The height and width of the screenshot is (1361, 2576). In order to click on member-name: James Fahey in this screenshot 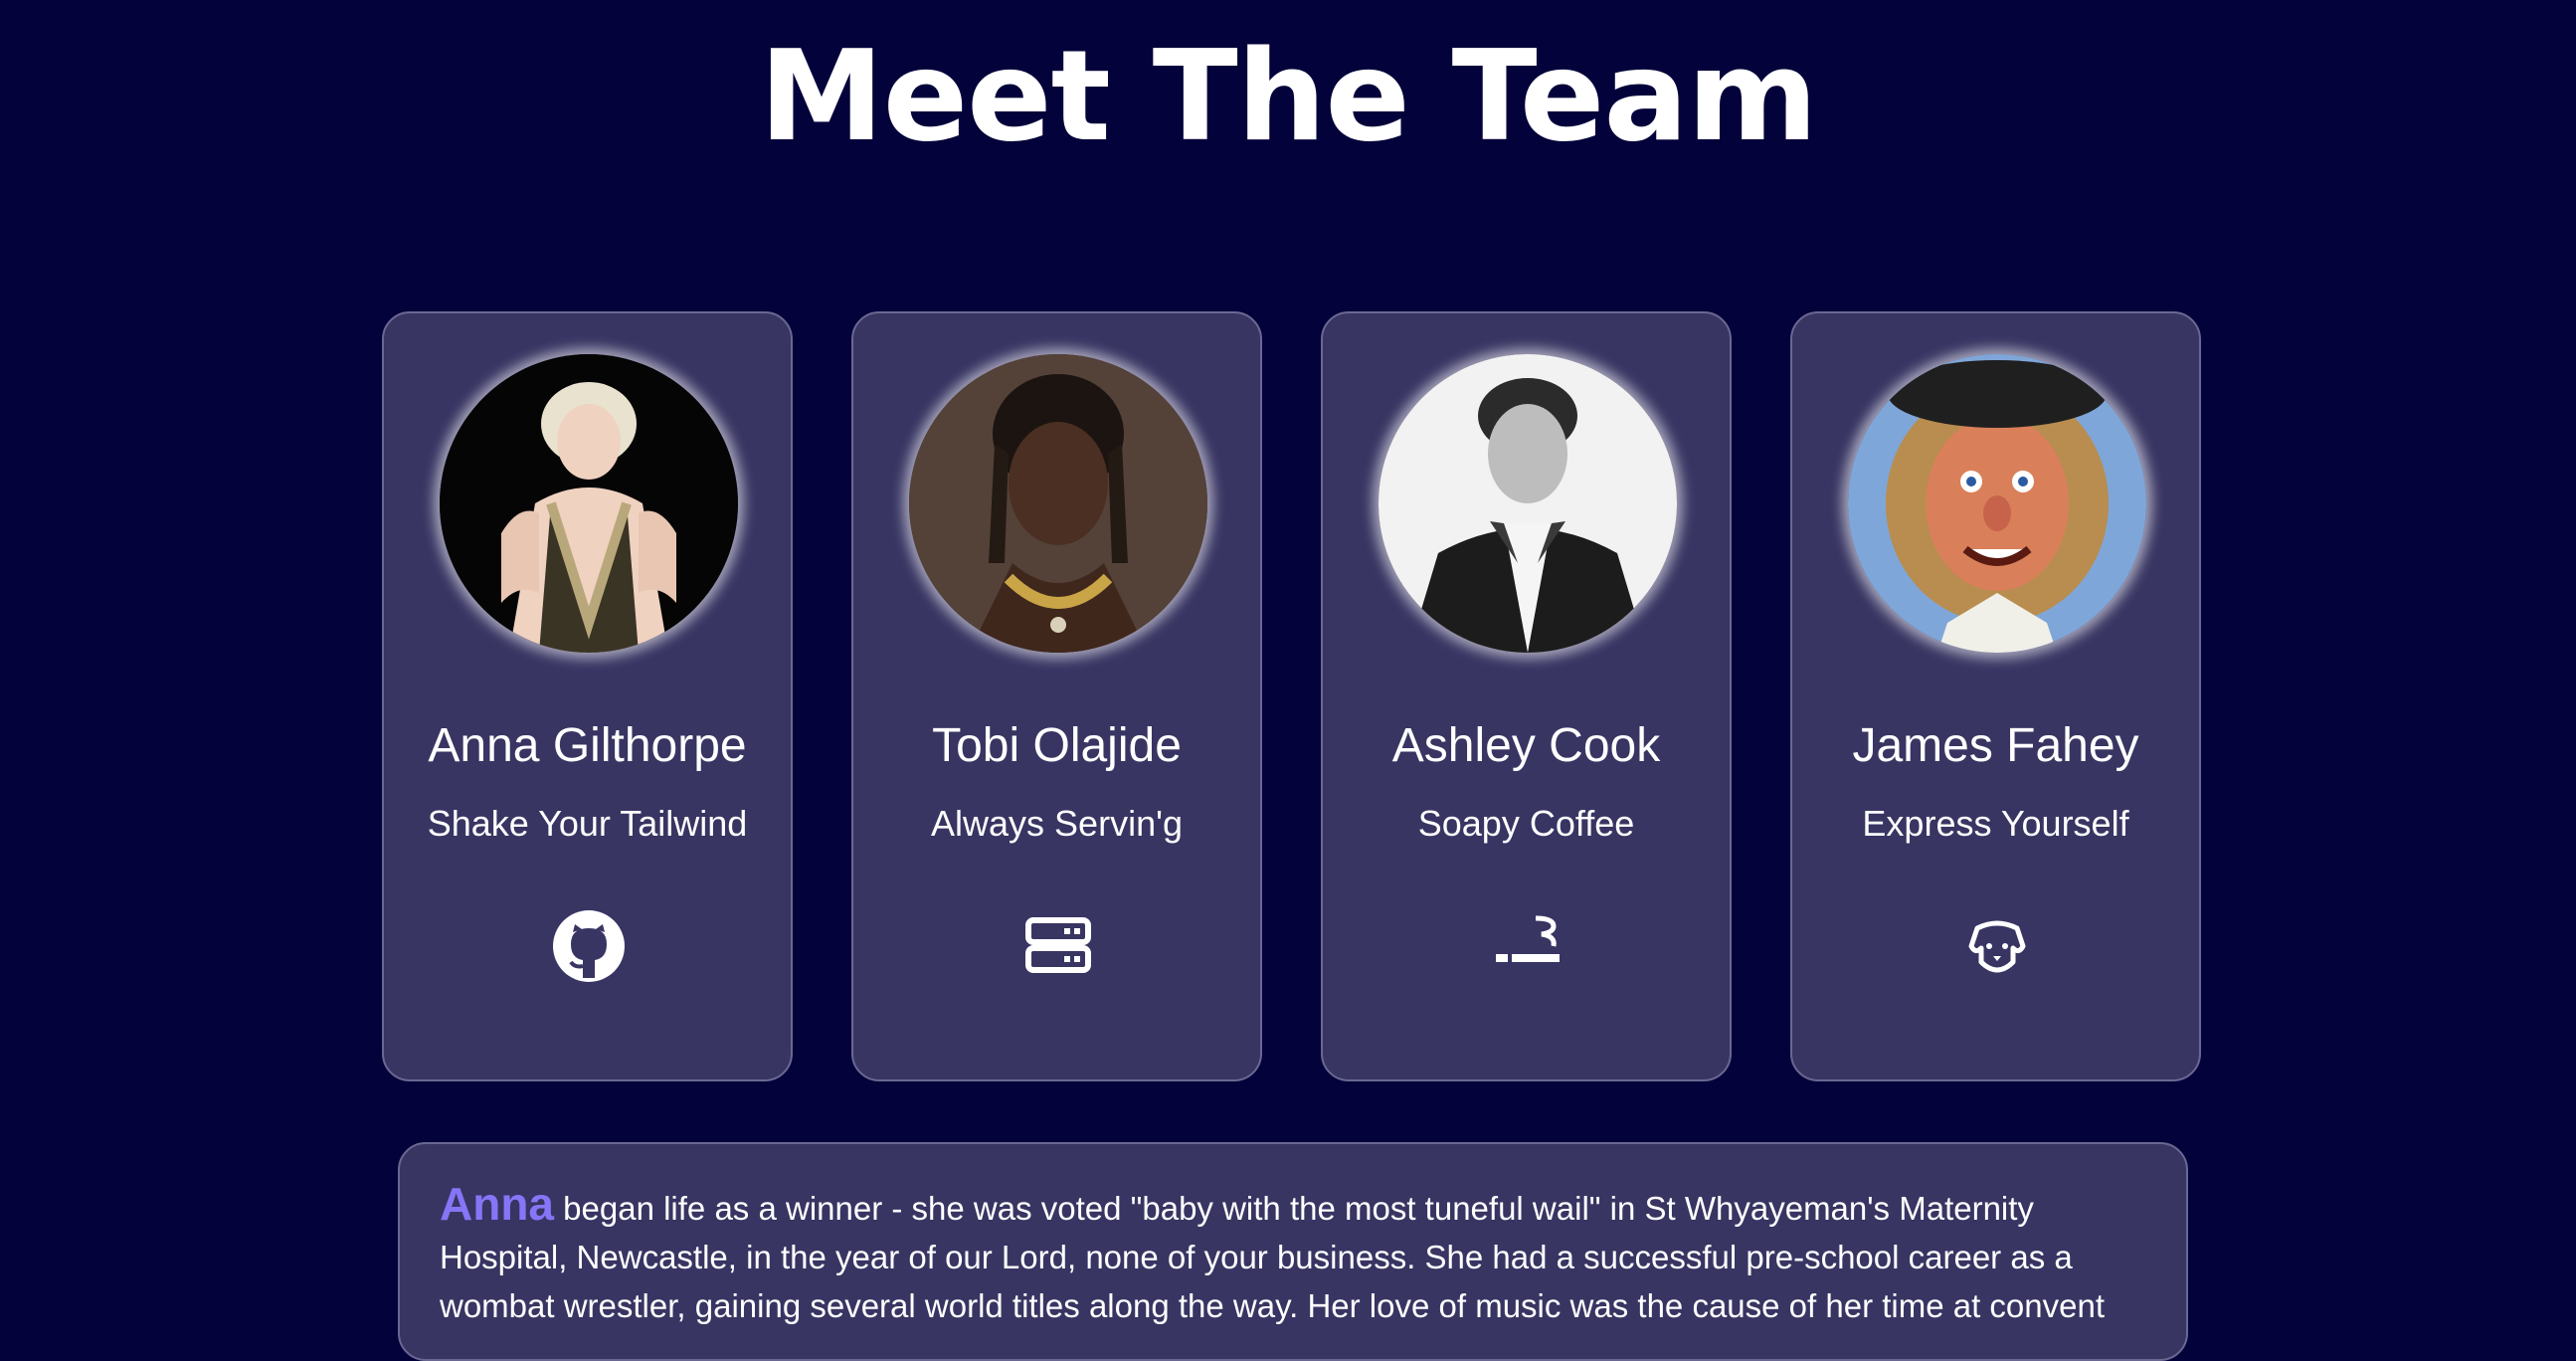, I will do `click(1995, 745)`.